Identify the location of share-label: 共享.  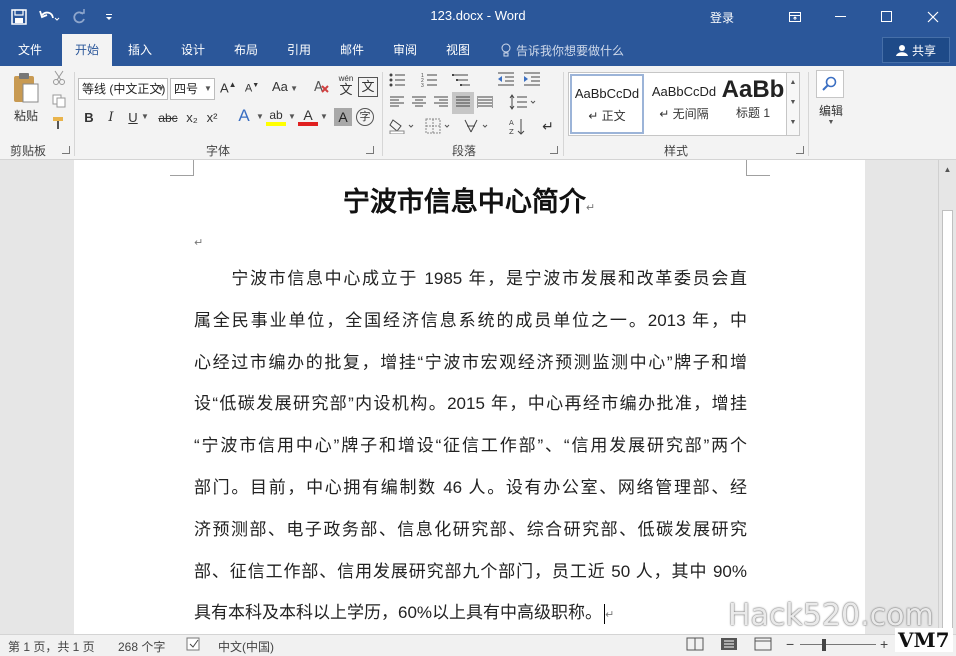
(923, 50).